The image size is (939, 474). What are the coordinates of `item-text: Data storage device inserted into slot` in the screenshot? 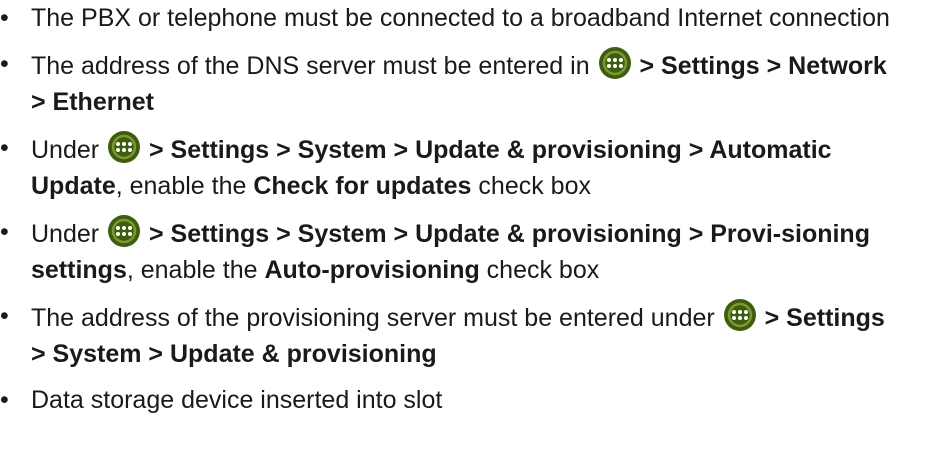 It's located at (237, 400).